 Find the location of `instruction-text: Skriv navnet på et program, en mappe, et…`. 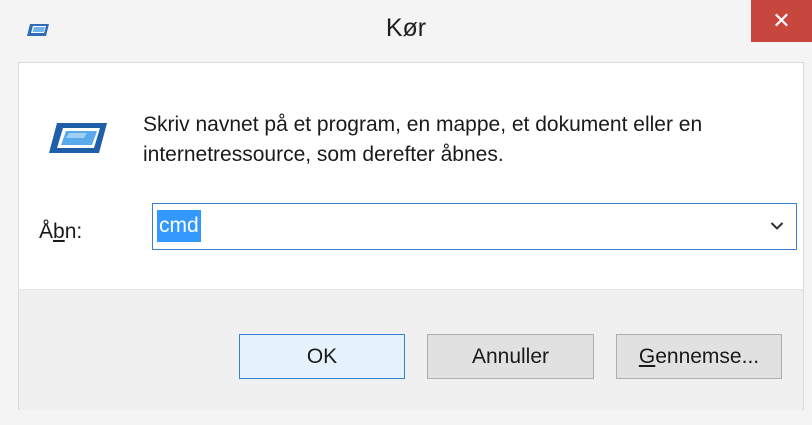

instruction-text: Skriv navnet på et program, en mappe, et… is located at coordinates (468, 140).